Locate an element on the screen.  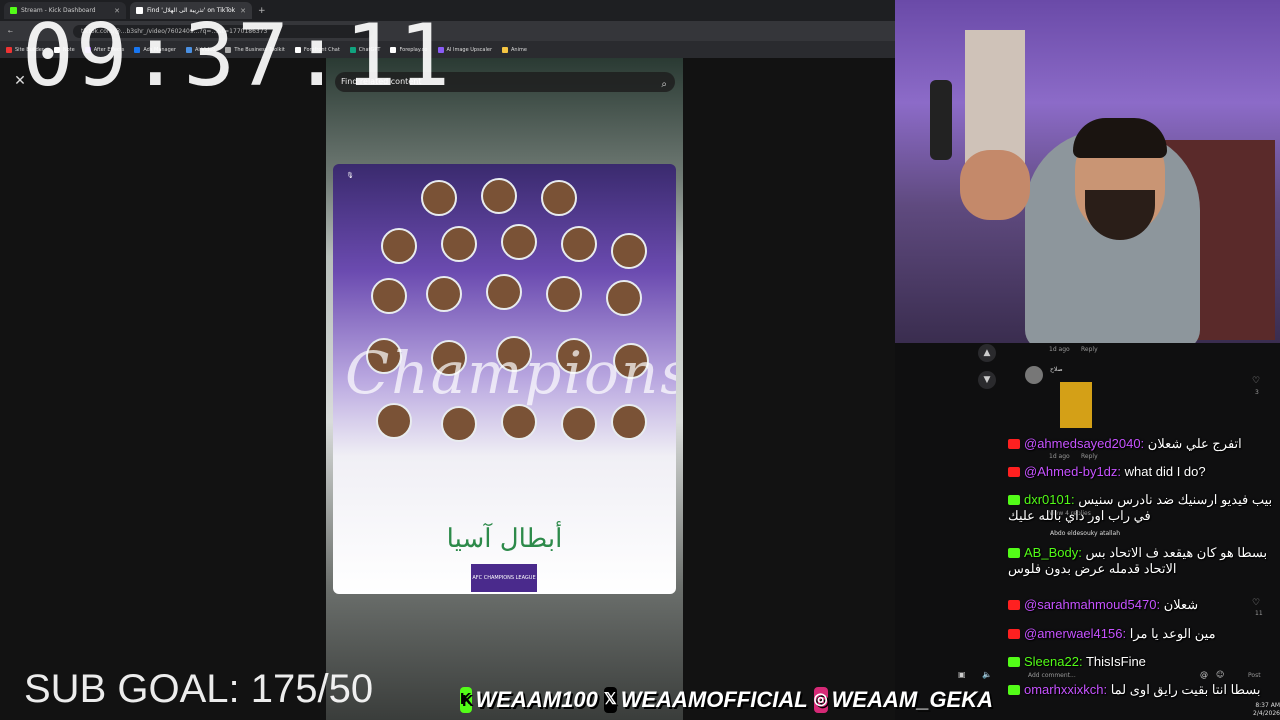
social-bar: K WEAAM100 𝕏 WEAAMOFFICIAL ◎ WEAAM_GEKA is located at coordinates (726, 700).